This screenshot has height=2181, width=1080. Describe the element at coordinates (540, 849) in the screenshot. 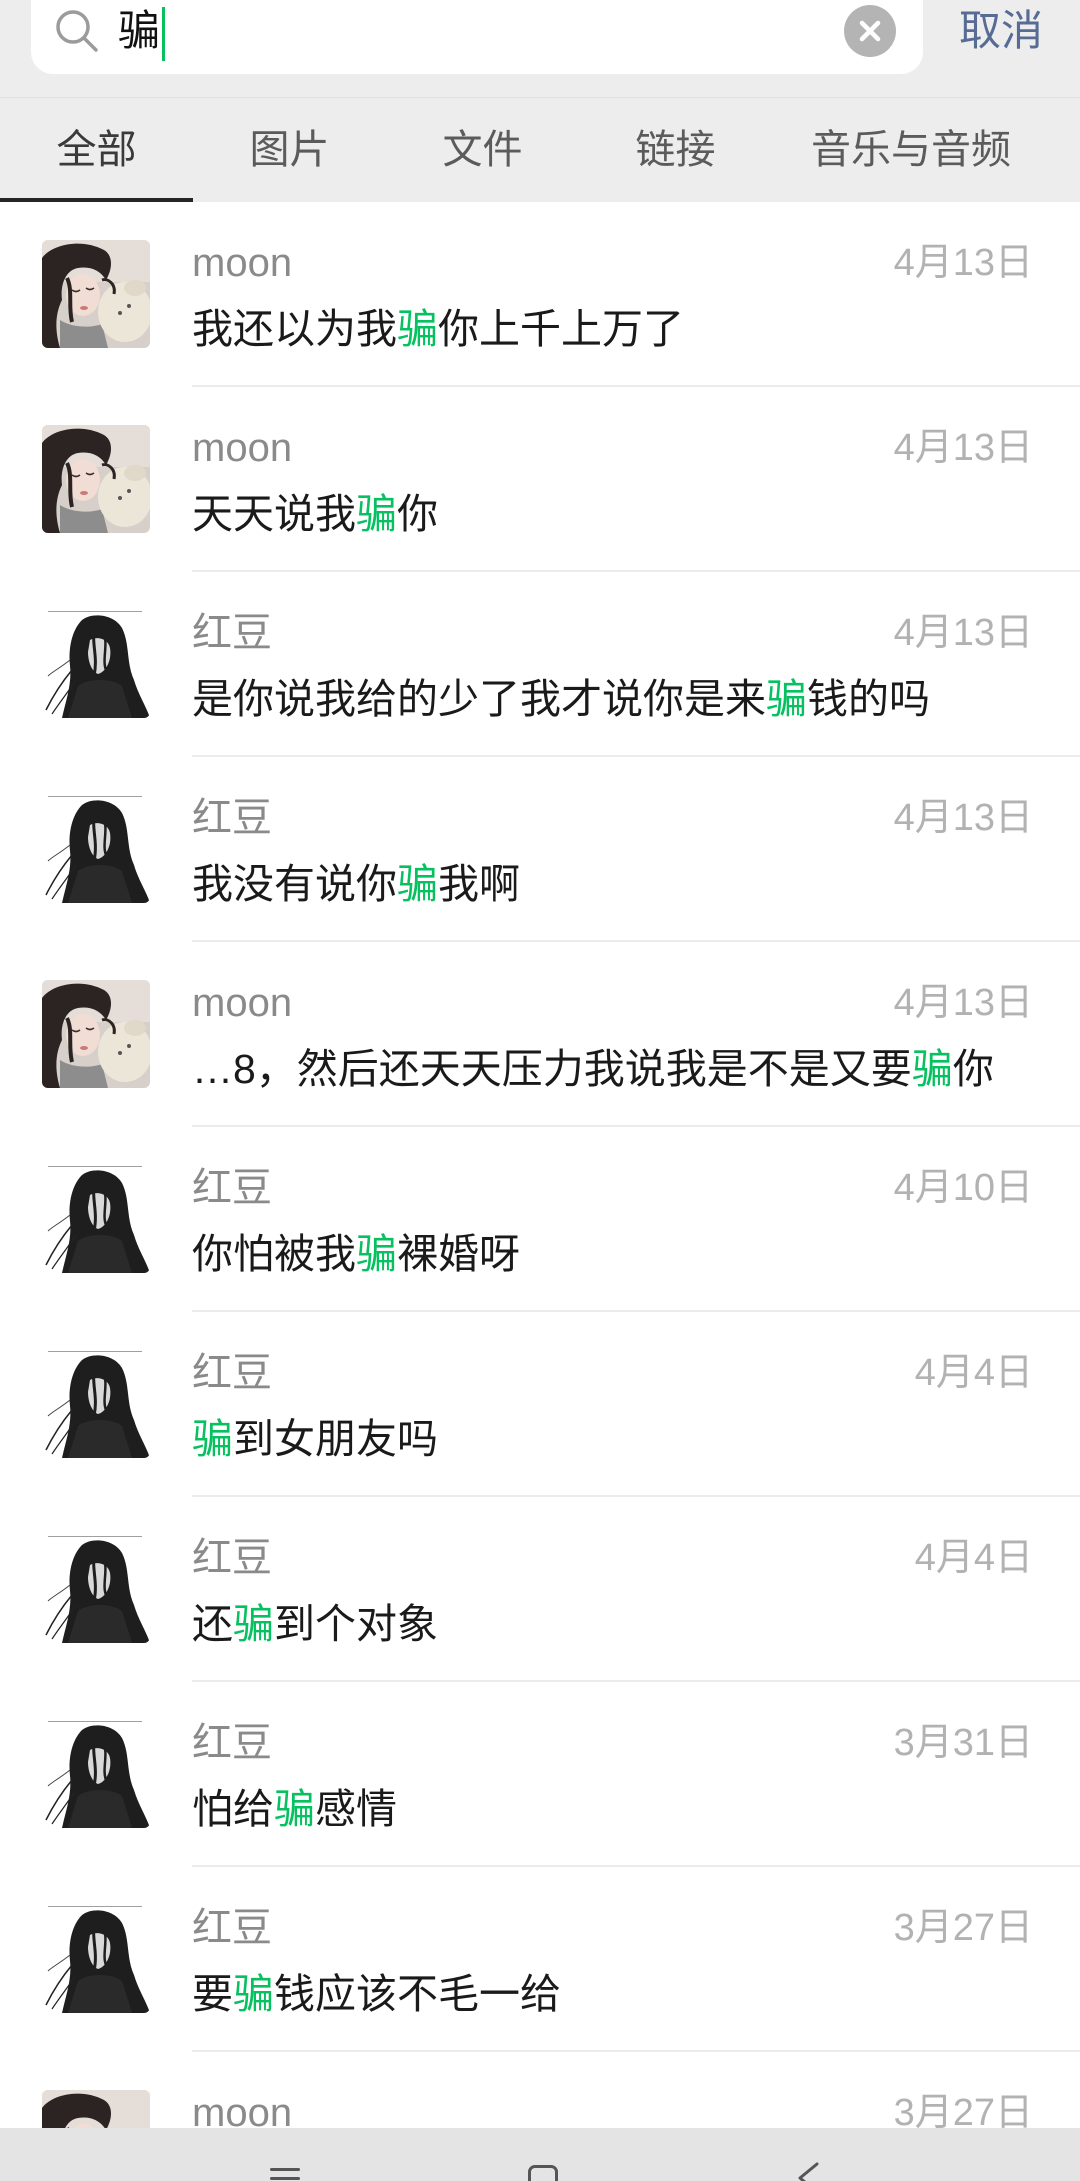

I see `result-item: 红豆 4月13日 我没有说你骗我啊` at that location.